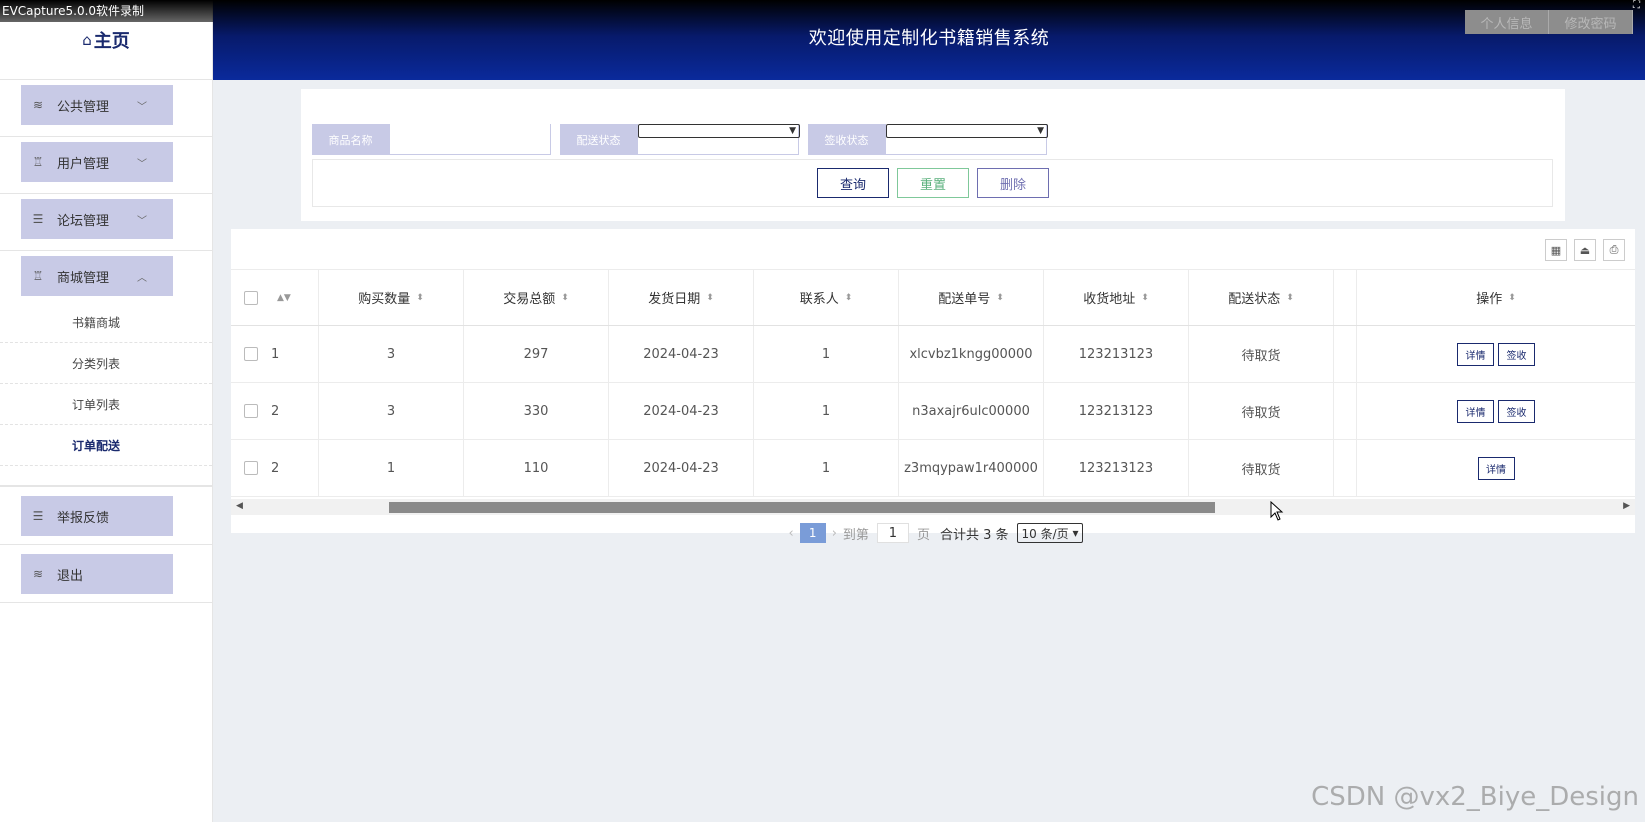 The image size is (1645, 822). What do you see at coordinates (853, 183) in the screenshot?
I see `search-button: 查询` at bounding box center [853, 183].